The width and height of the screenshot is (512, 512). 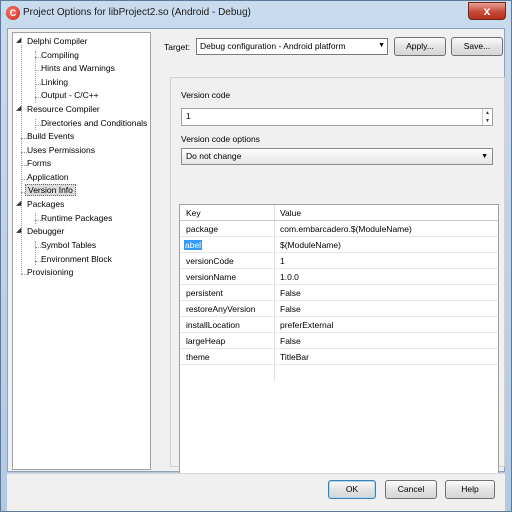 What do you see at coordinates (206, 95) in the screenshot?
I see `version-code-label: Version code` at bounding box center [206, 95].